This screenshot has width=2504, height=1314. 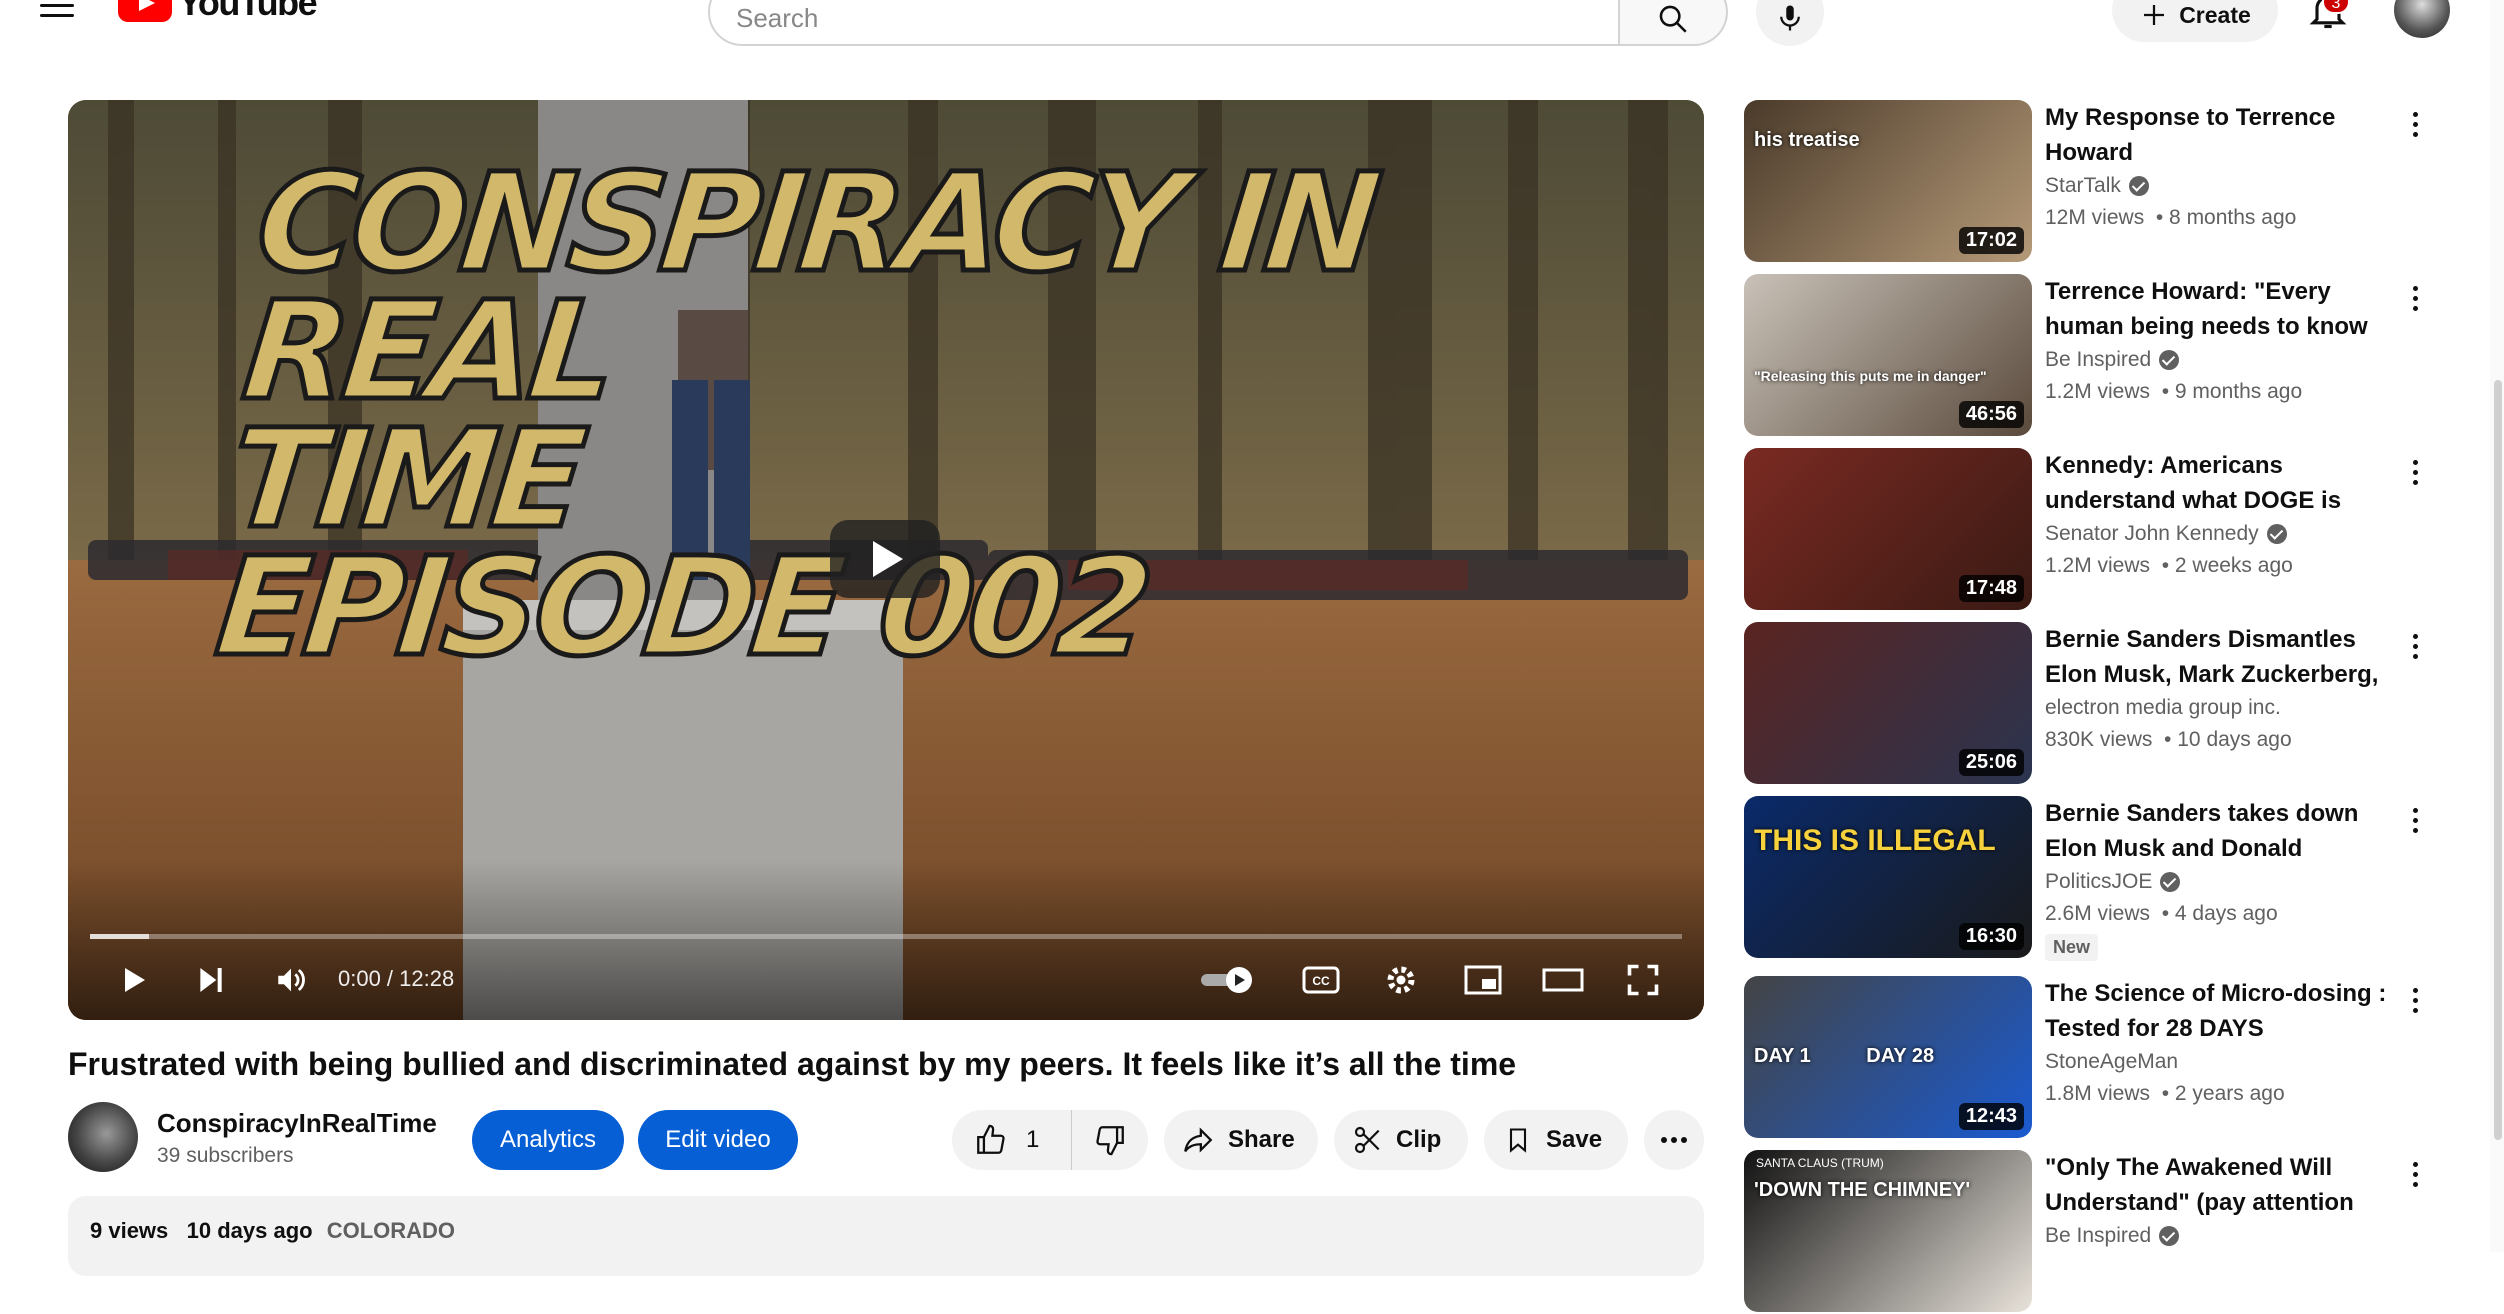 I want to click on thumbs-up-icon, so click(x=991, y=1139).